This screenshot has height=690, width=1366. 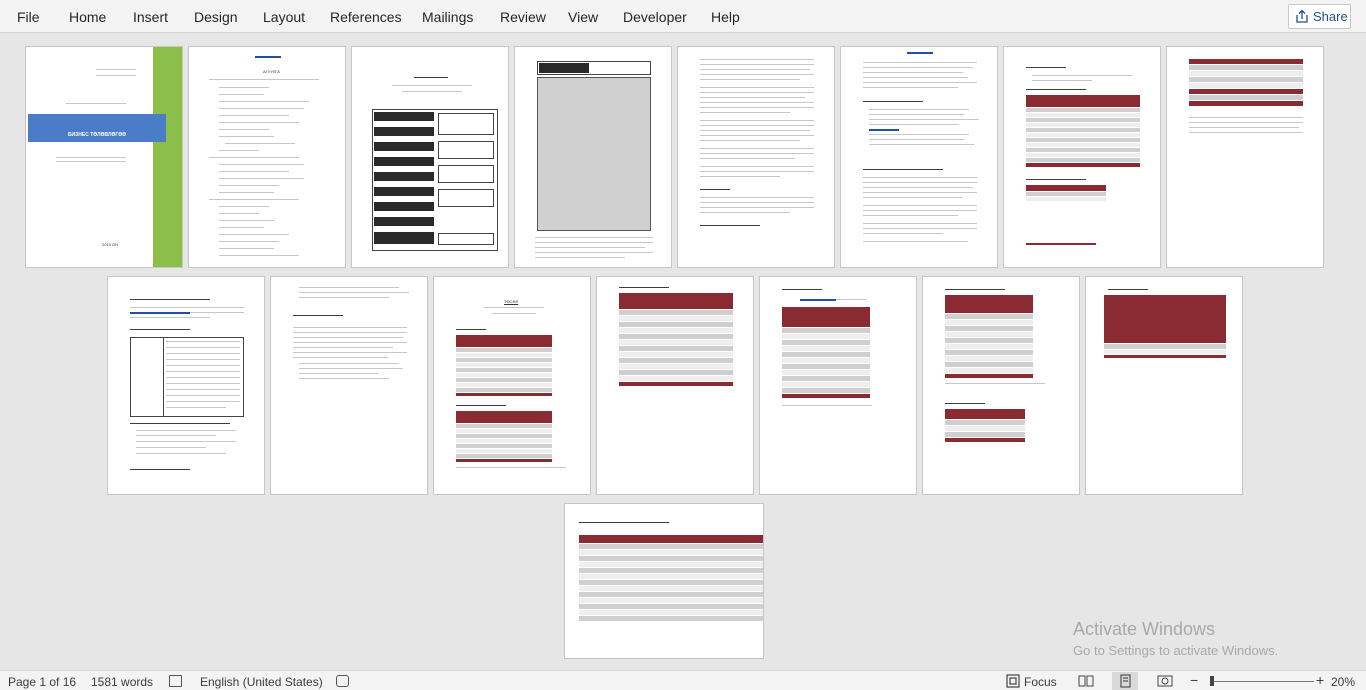 I want to click on tab-developer: Developer, so click(x=655, y=17).